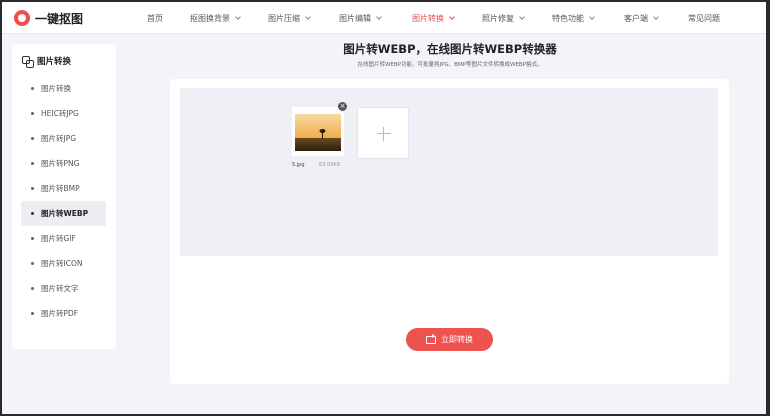 Image resolution: width=770 pixels, height=416 pixels. Describe the element at coordinates (64, 163) in the screenshot. I see `sidebar-item-to-png: 图片转PNG` at that location.